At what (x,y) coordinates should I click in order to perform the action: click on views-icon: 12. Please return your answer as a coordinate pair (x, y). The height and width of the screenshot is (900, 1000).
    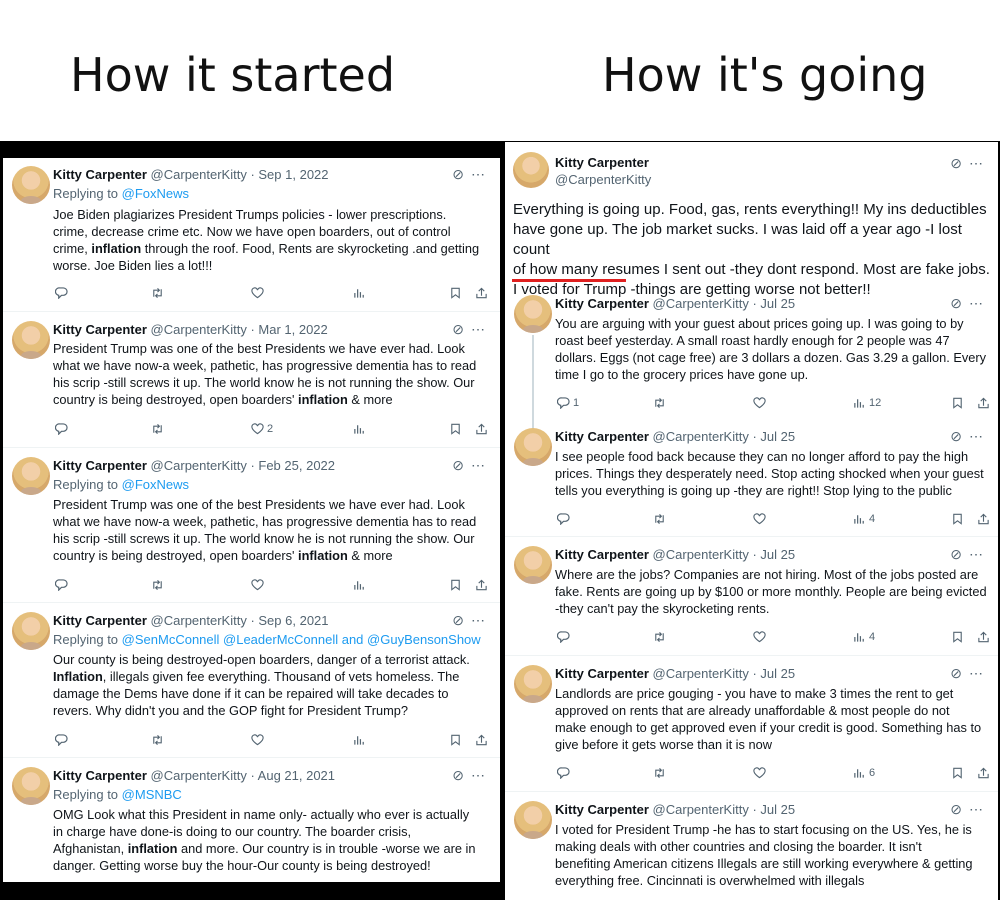
    Looking at the image, I should click on (867, 401).